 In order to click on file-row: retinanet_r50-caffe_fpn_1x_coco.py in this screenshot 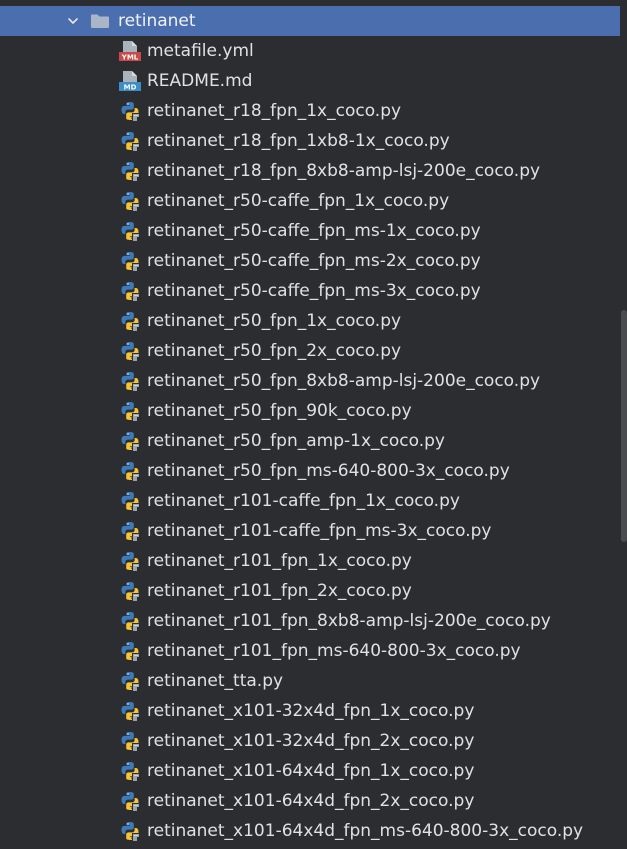, I will do `click(310, 201)`.